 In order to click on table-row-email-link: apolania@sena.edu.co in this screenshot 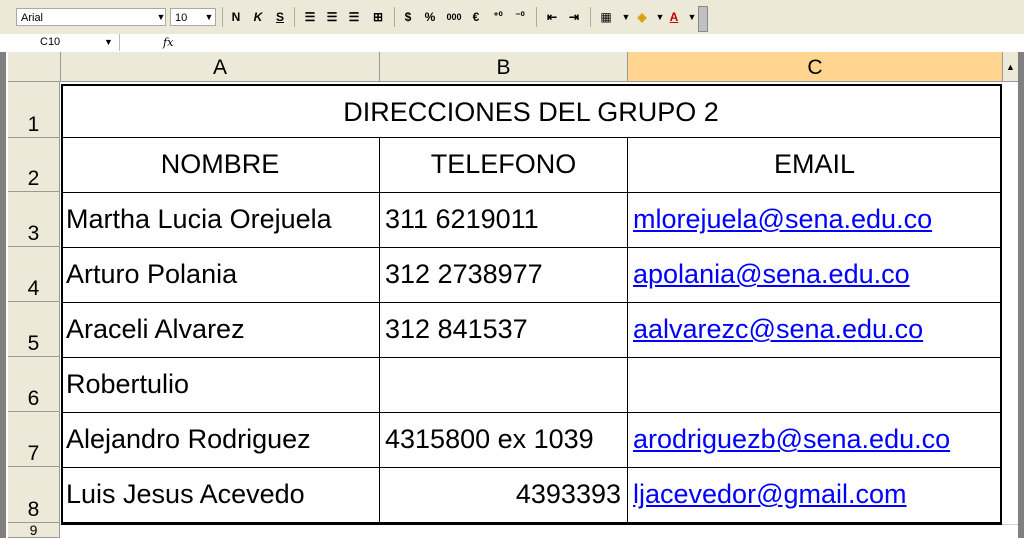, I will do `click(815, 275)`.